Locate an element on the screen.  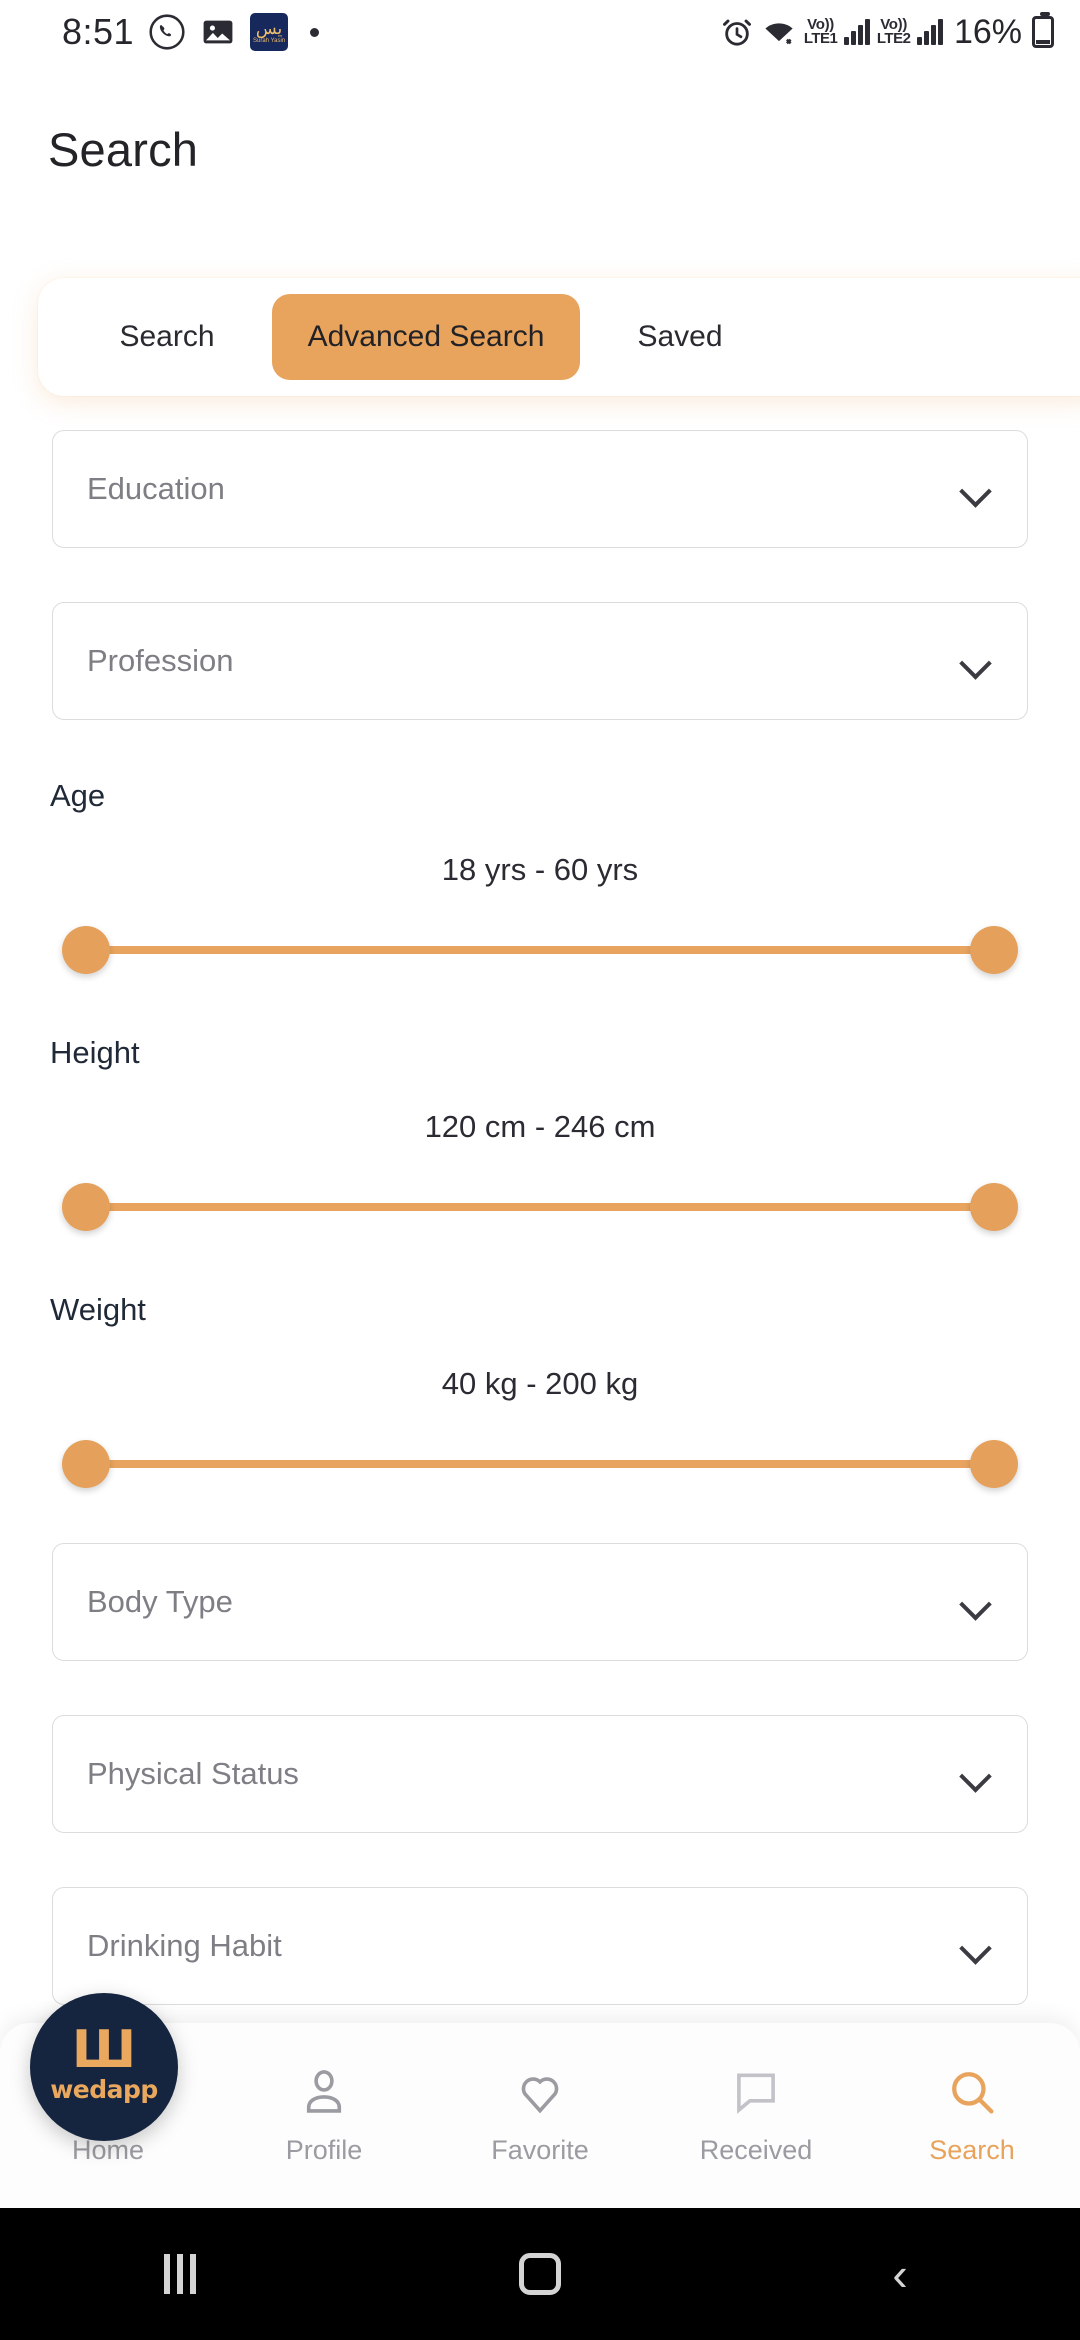
tab-advanced-search: Advanced Search is located at coordinates (426, 337).